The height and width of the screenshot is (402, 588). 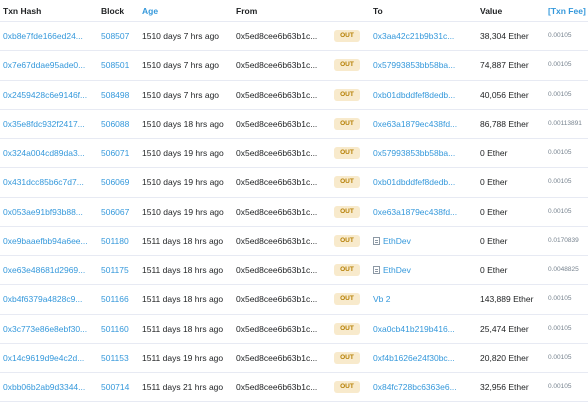 I want to click on header-value: Value, so click(x=491, y=11).